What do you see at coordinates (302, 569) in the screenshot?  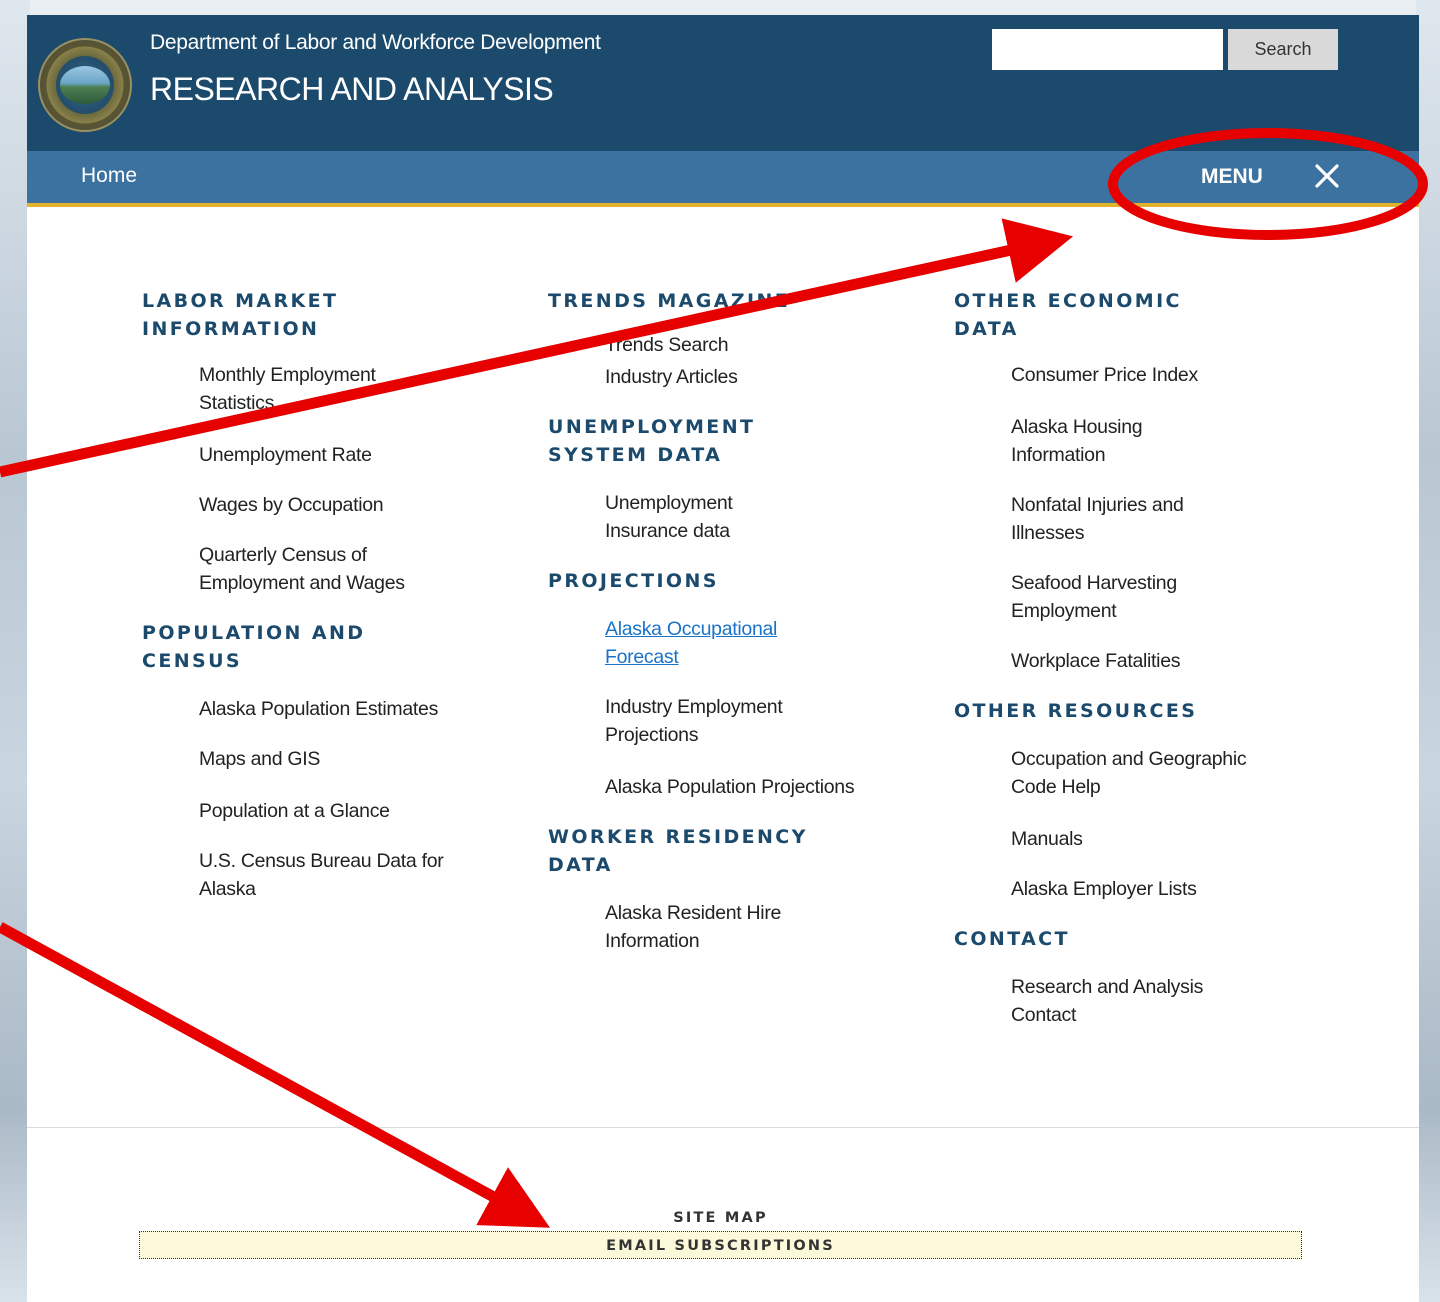 I see `menu-link: Quarterly Census of Employment and Wages` at bounding box center [302, 569].